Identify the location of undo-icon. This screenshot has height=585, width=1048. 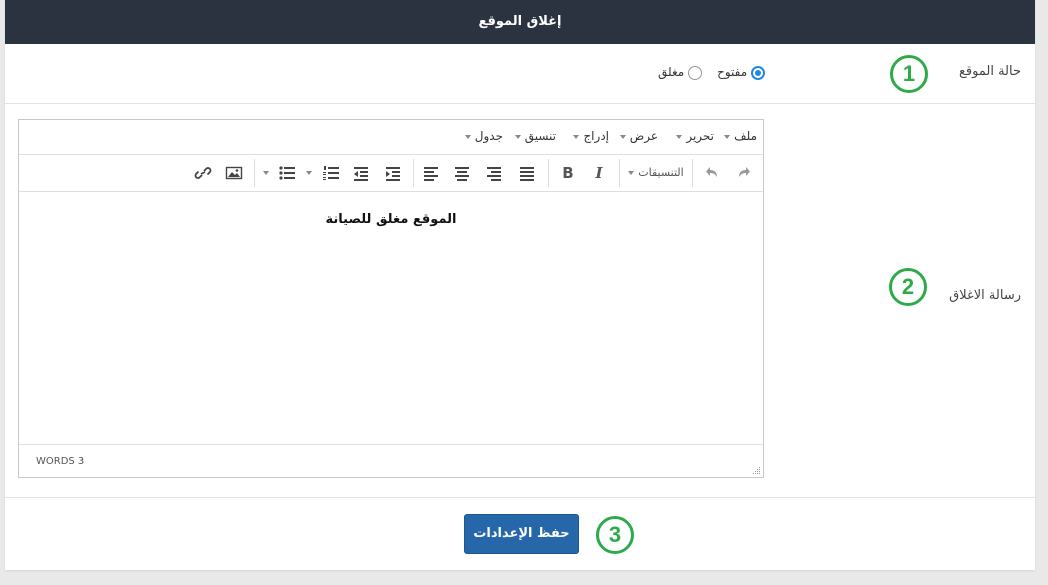
(714, 173).